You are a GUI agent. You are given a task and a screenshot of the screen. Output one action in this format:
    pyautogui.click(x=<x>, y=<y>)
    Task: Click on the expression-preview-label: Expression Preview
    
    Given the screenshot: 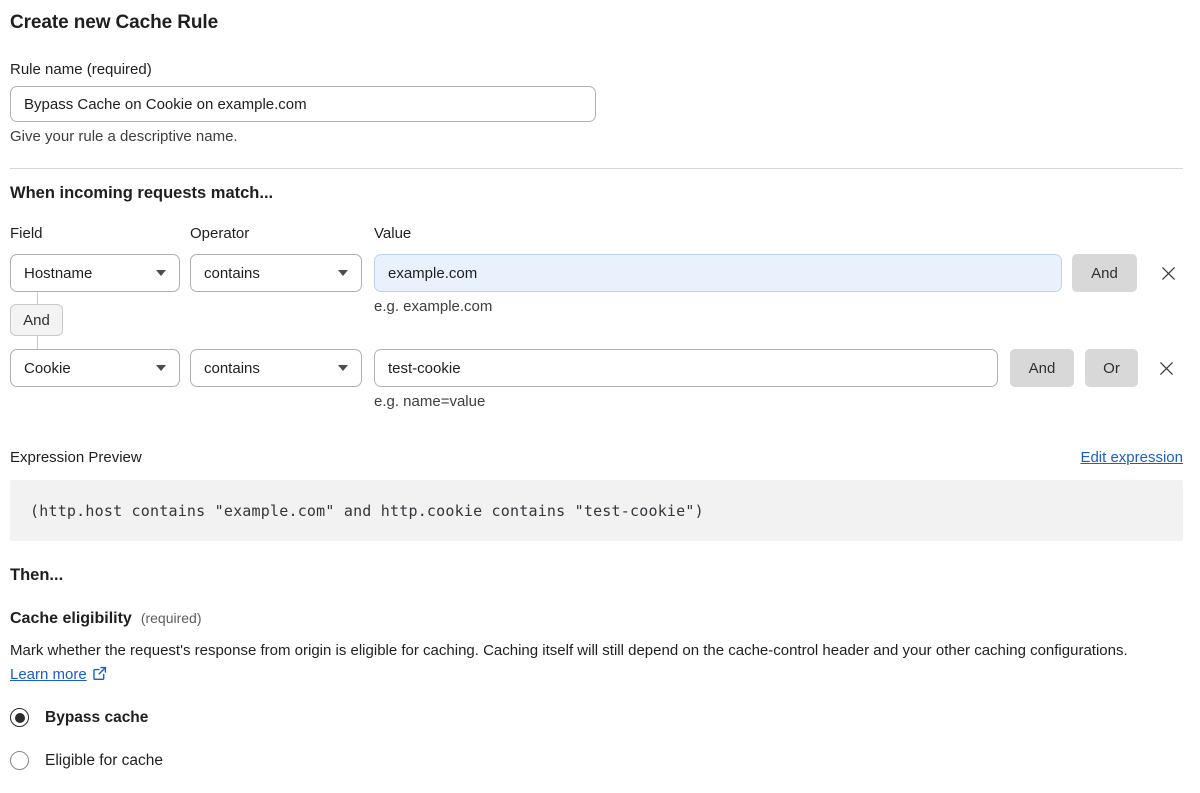 What is the action you would take?
    pyautogui.click(x=76, y=457)
    